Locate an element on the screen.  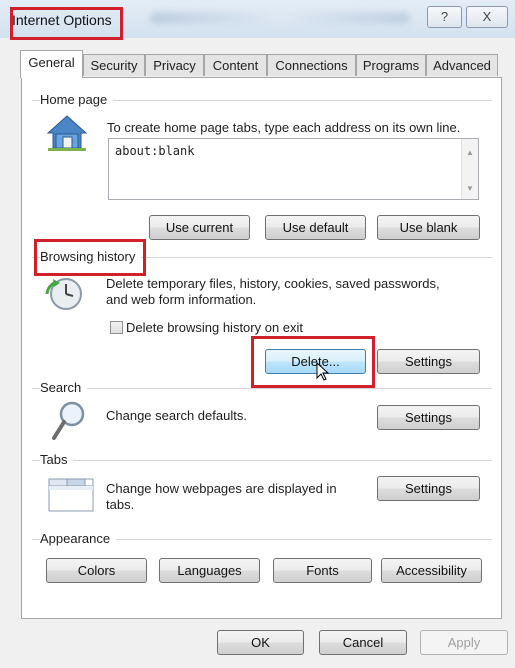
apply-button: Apply is located at coordinates (464, 642).